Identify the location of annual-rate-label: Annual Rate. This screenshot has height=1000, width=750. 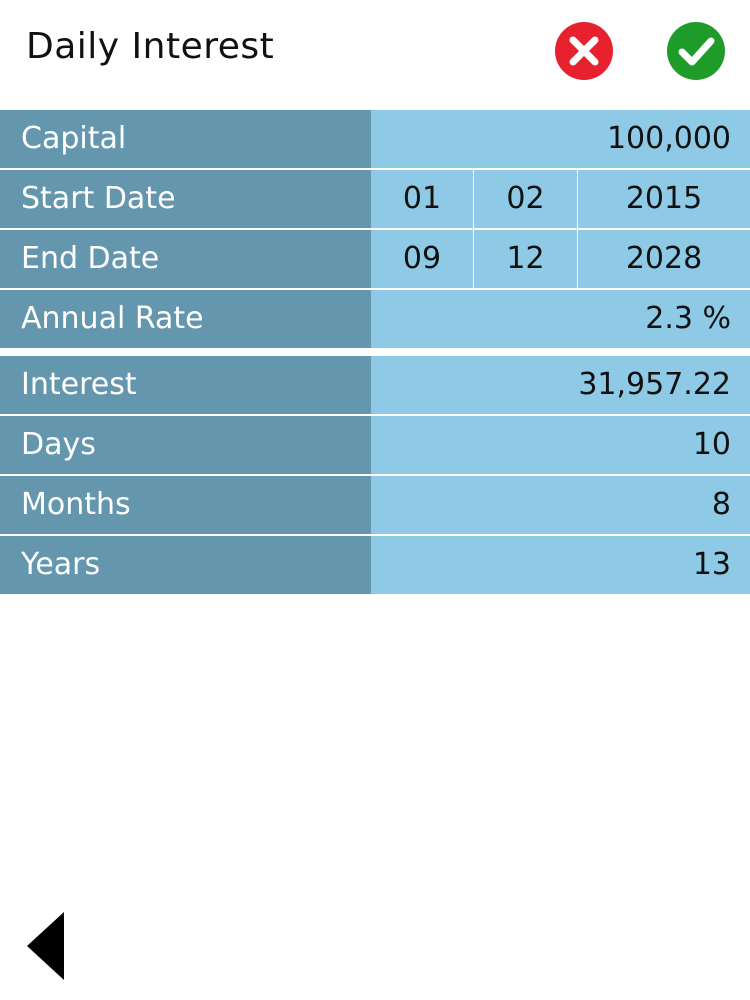
(185, 319).